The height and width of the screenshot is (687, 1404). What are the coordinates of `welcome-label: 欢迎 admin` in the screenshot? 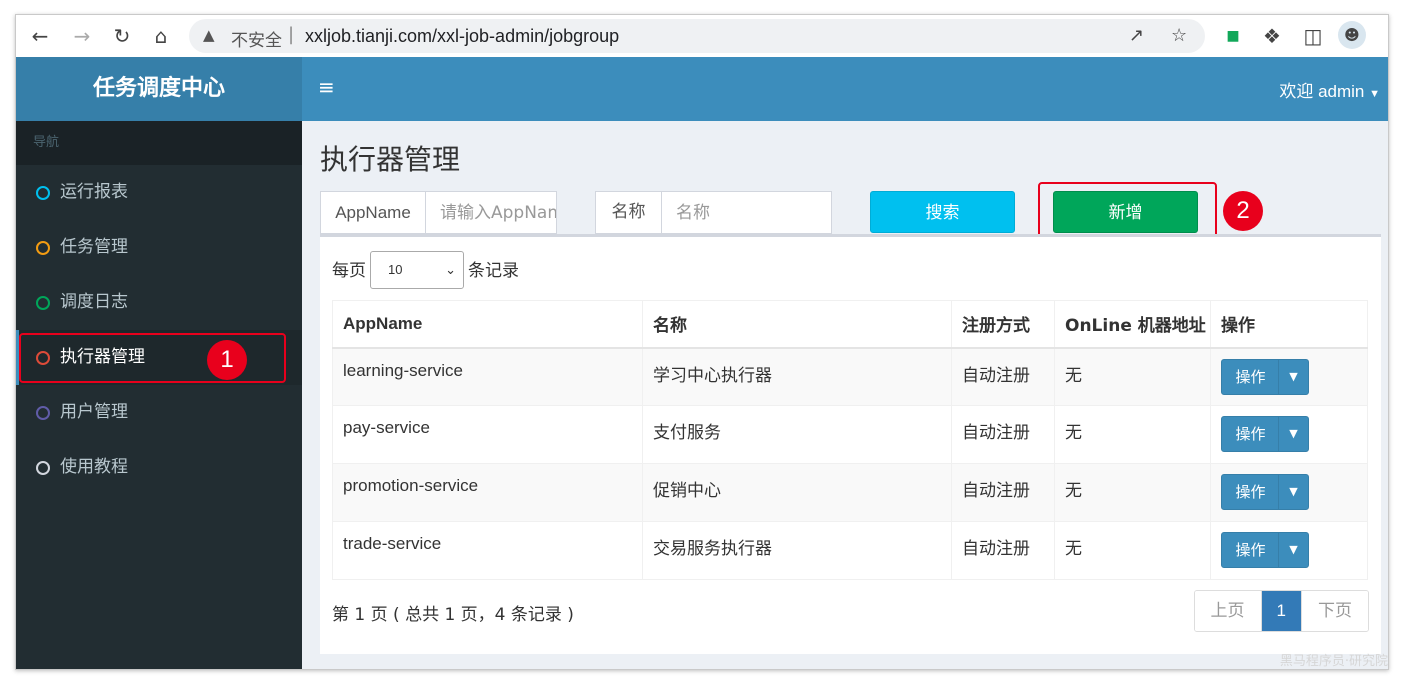 It's located at (1322, 91).